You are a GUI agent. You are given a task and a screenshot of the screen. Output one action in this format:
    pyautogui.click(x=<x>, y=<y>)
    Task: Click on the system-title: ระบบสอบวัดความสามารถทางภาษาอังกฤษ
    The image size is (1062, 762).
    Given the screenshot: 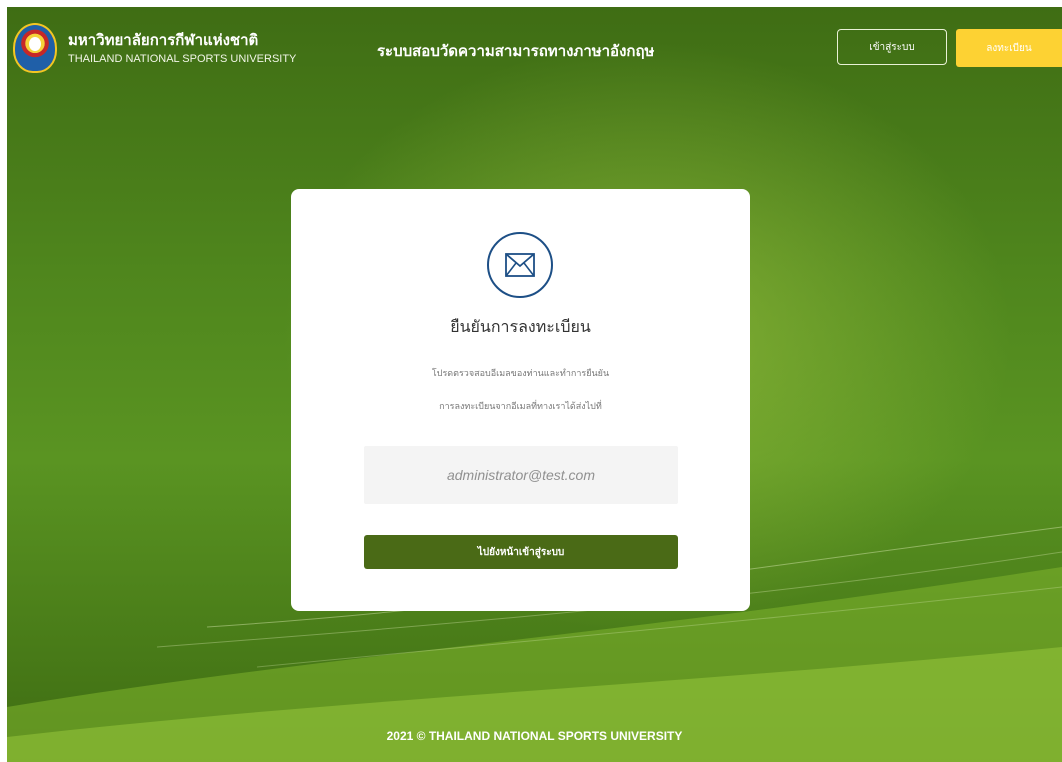 What is the action you would take?
    pyautogui.click(x=516, y=51)
    